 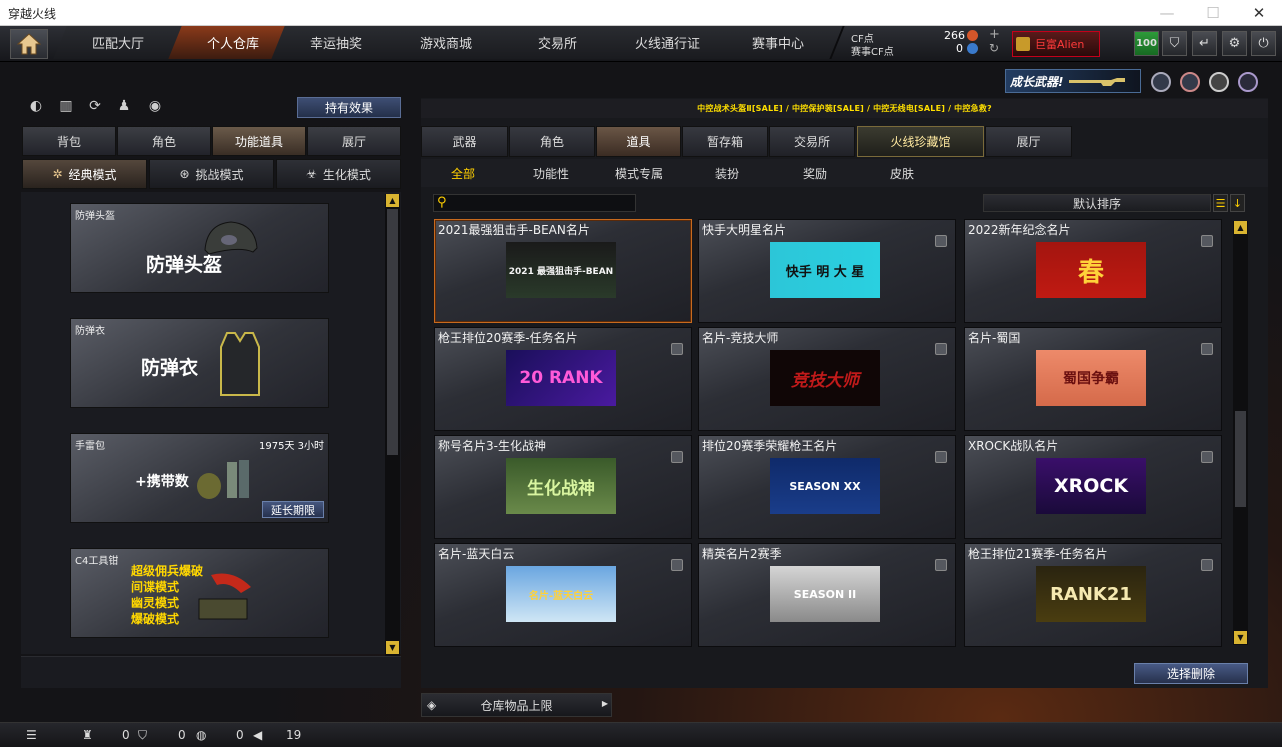 What do you see at coordinates (827, 487) in the screenshot?
I see `card-item: 排位20赛季荣耀枪王名片 SEASON XX` at bounding box center [827, 487].